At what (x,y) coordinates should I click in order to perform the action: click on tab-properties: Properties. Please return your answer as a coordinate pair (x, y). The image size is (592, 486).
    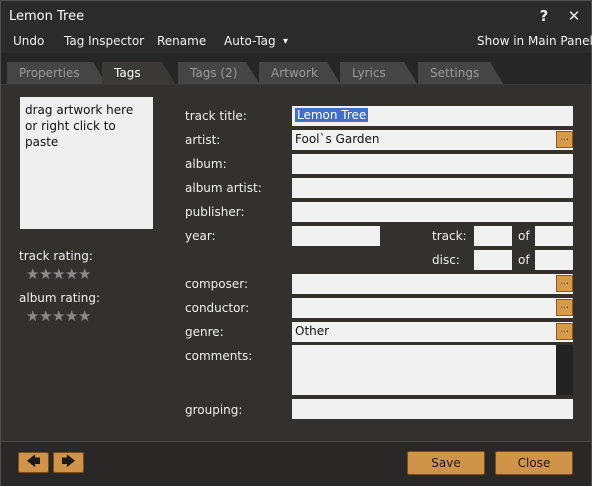
    Looking at the image, I should click on (57, 73).